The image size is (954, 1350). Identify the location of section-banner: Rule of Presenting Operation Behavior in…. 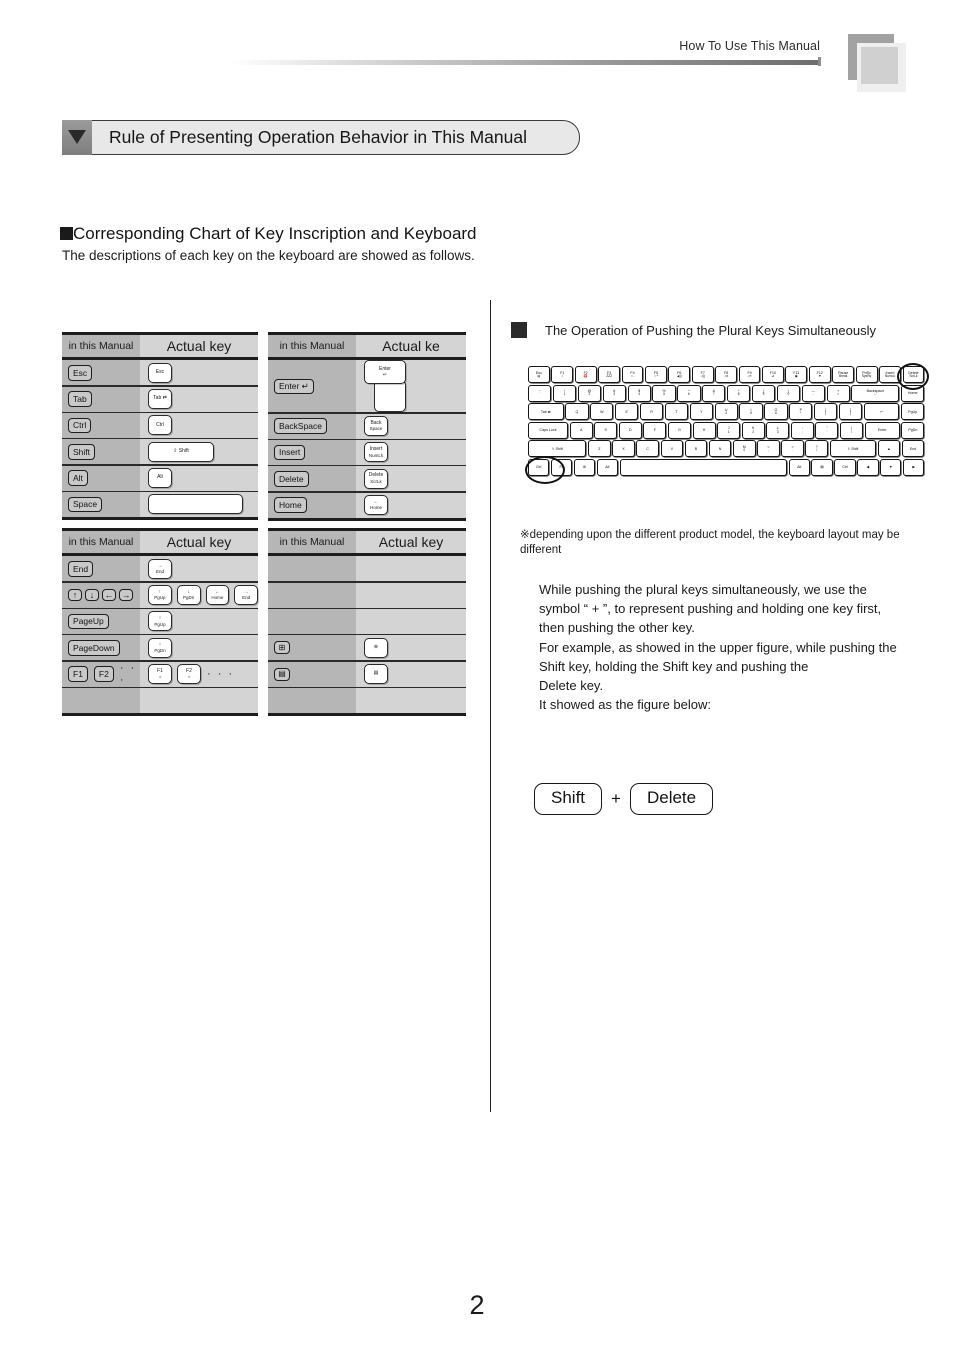
(321, 137).